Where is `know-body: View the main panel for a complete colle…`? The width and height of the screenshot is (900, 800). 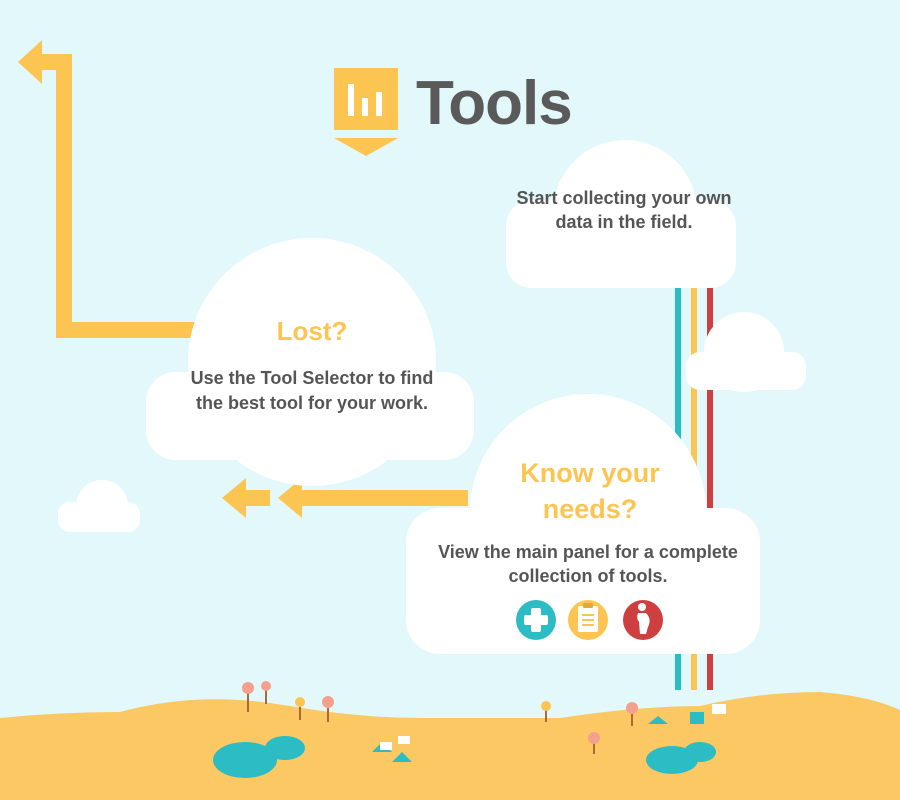
know-body: View the main panel for a complete colle… is located at coordinates (588, 564).